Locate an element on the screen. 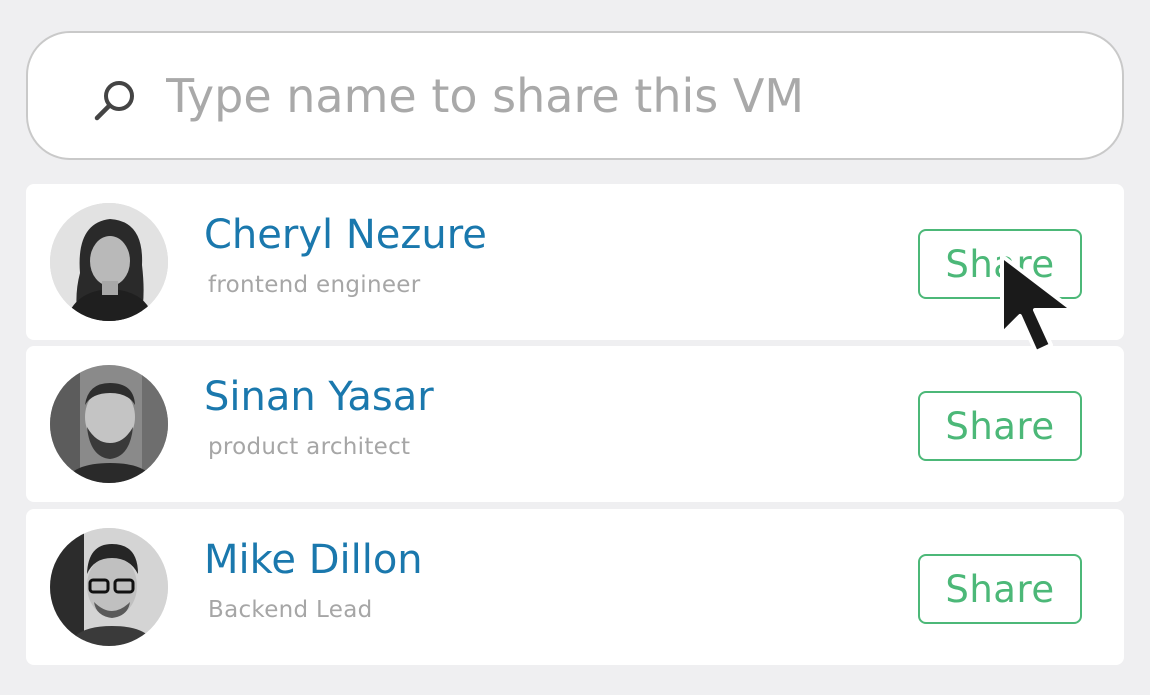 The height and width of the screenshot is (695, 1150). user-role: product architect is located at coordinates (309, 447).